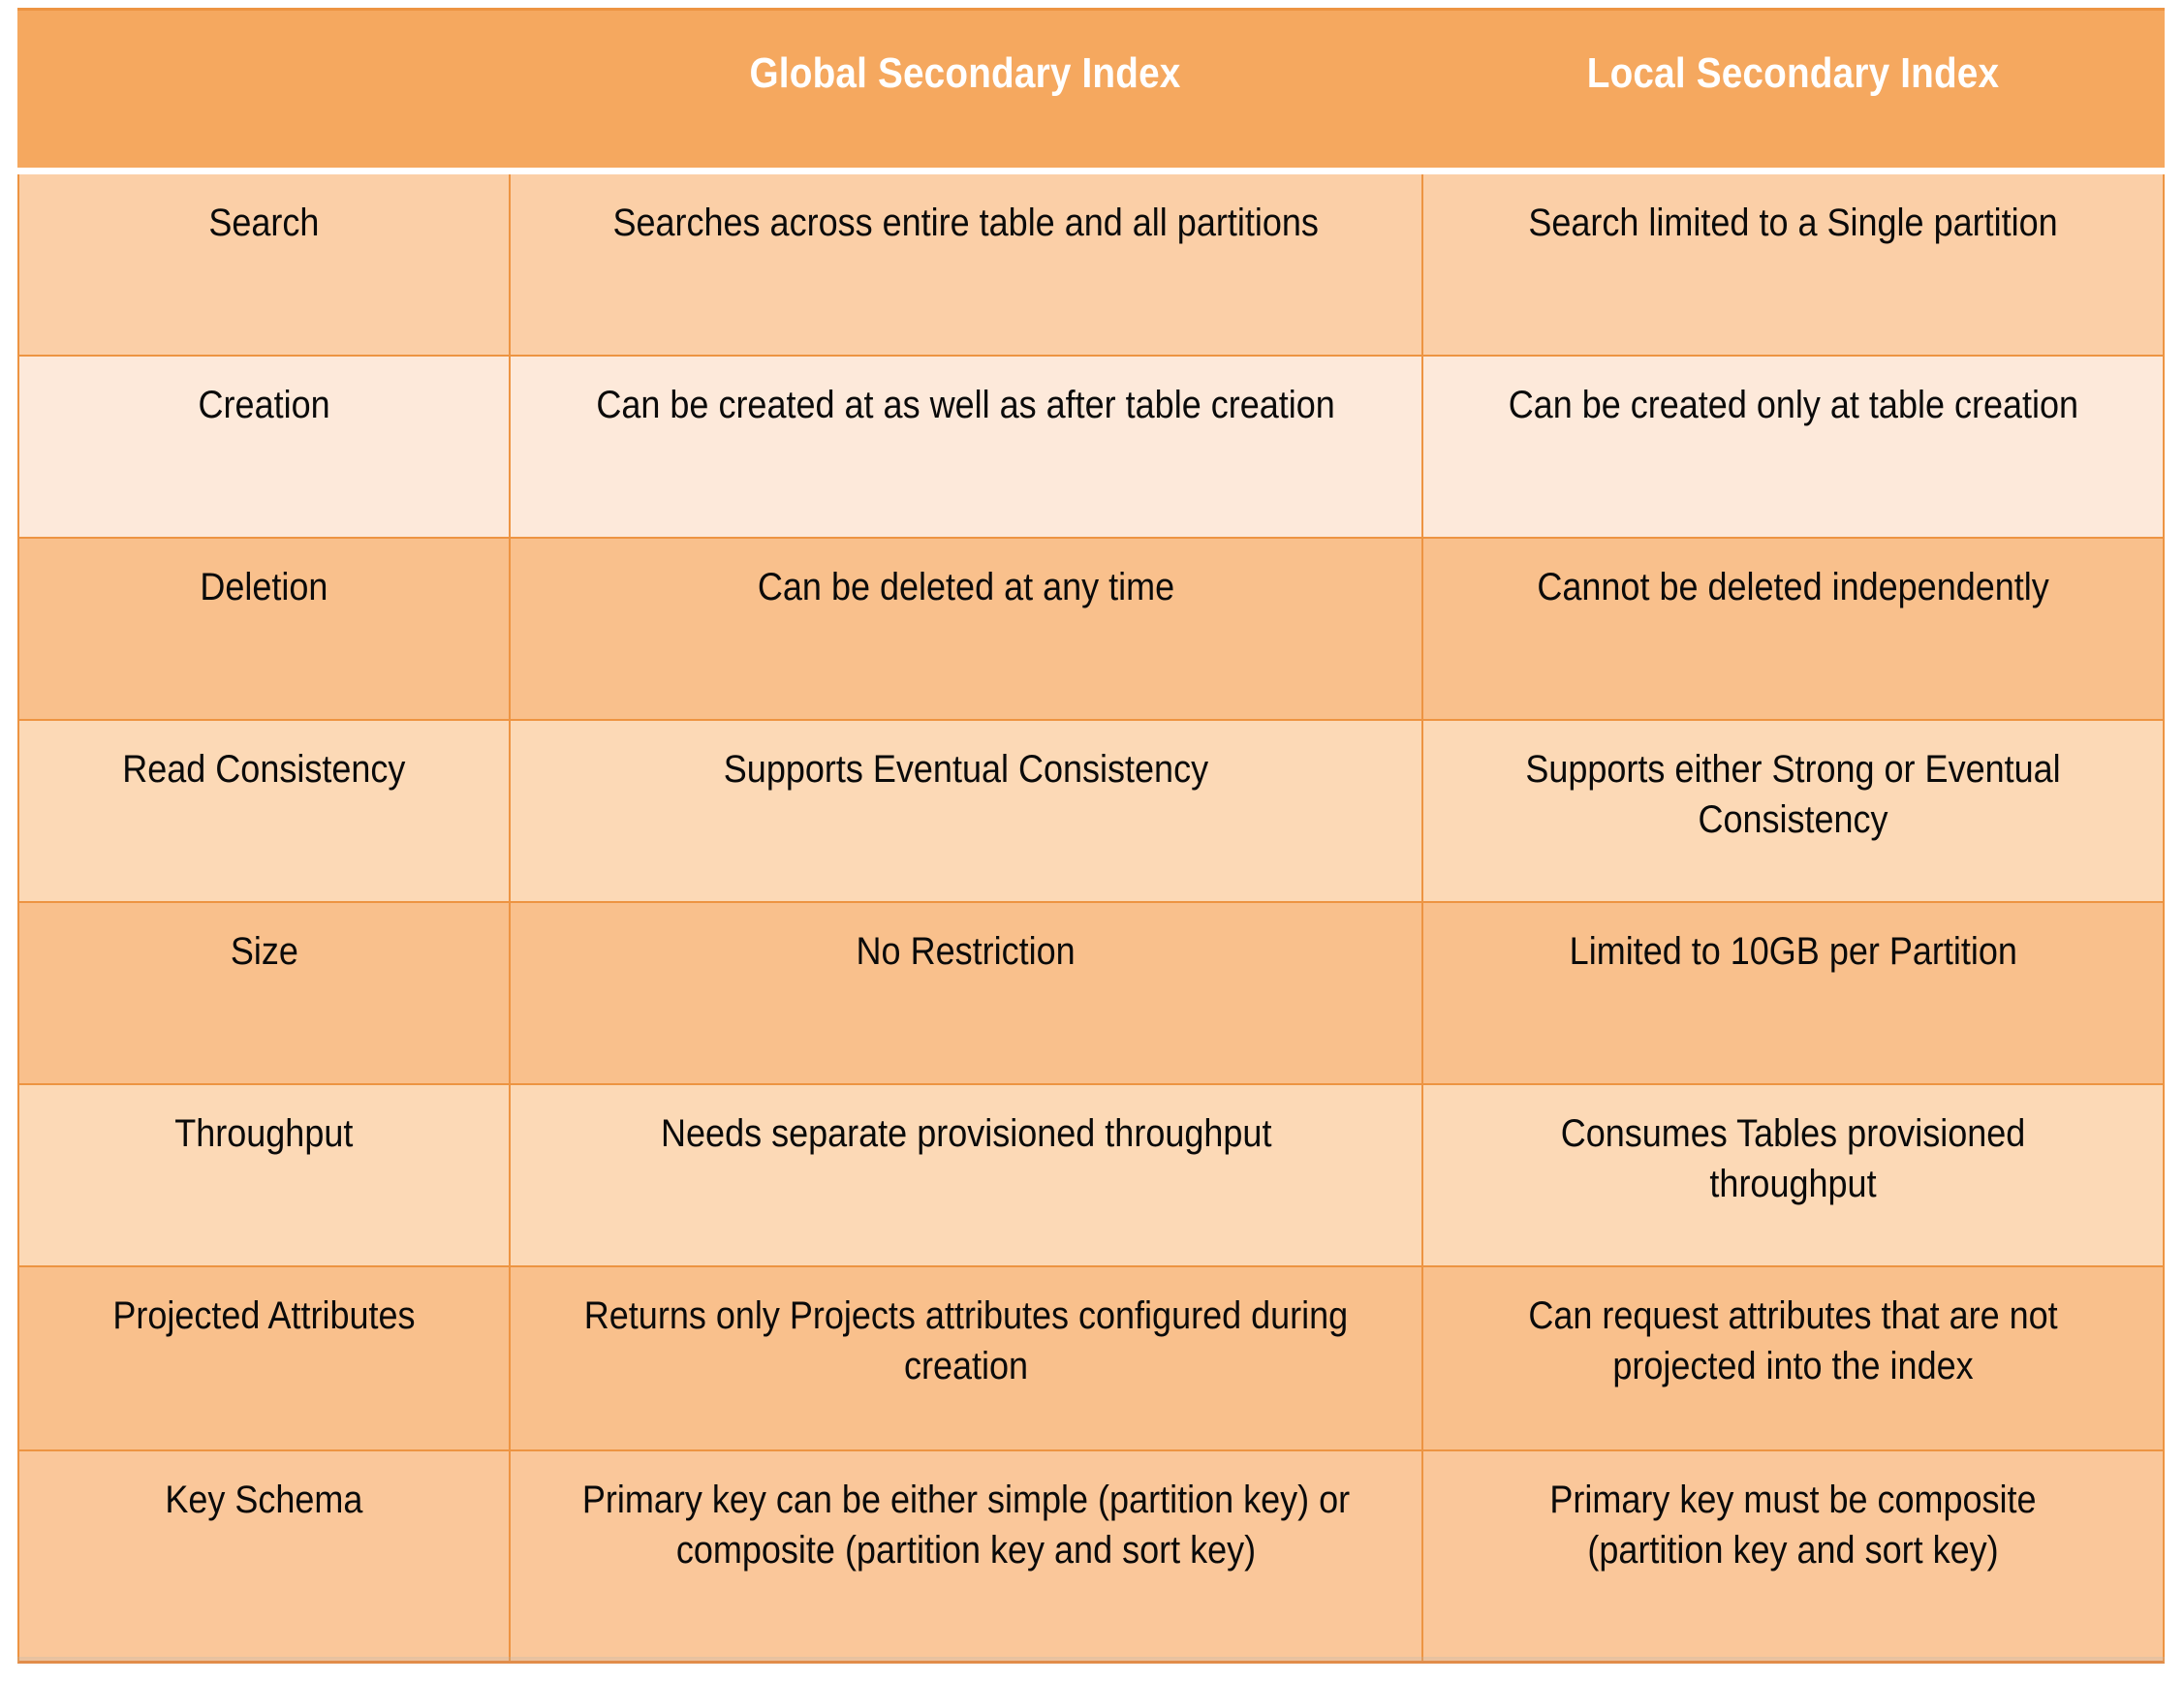  Describe the element at coordinates (1793, 1158) in the screenshot. I see `cell-text: Consumes Tables provisioned throughput` at that location.